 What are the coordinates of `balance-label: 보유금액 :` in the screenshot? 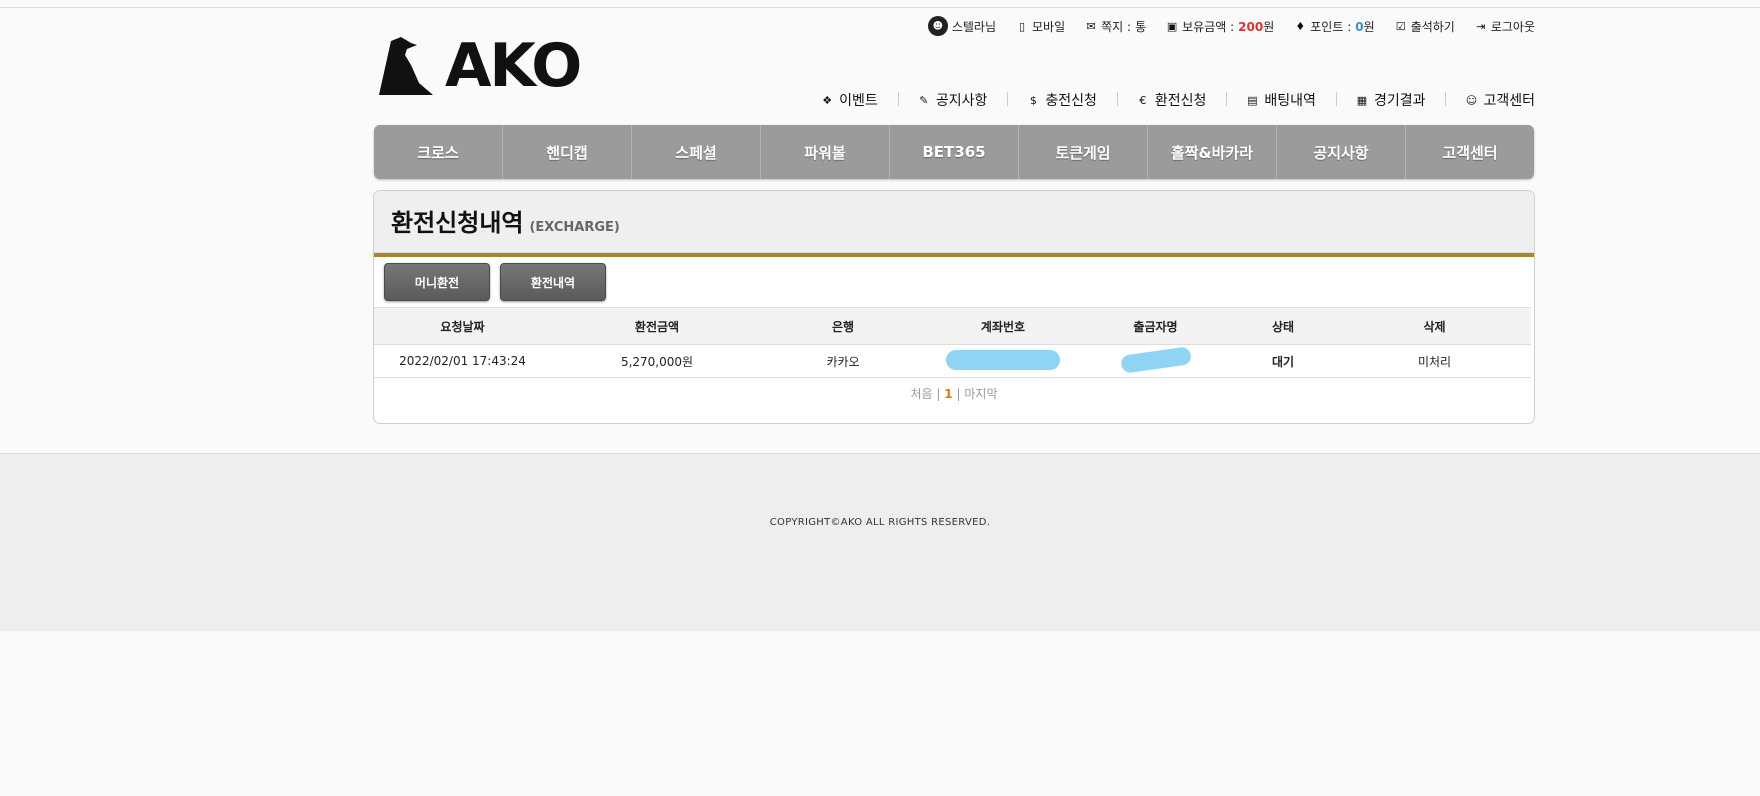 It's located at (1208, 26).